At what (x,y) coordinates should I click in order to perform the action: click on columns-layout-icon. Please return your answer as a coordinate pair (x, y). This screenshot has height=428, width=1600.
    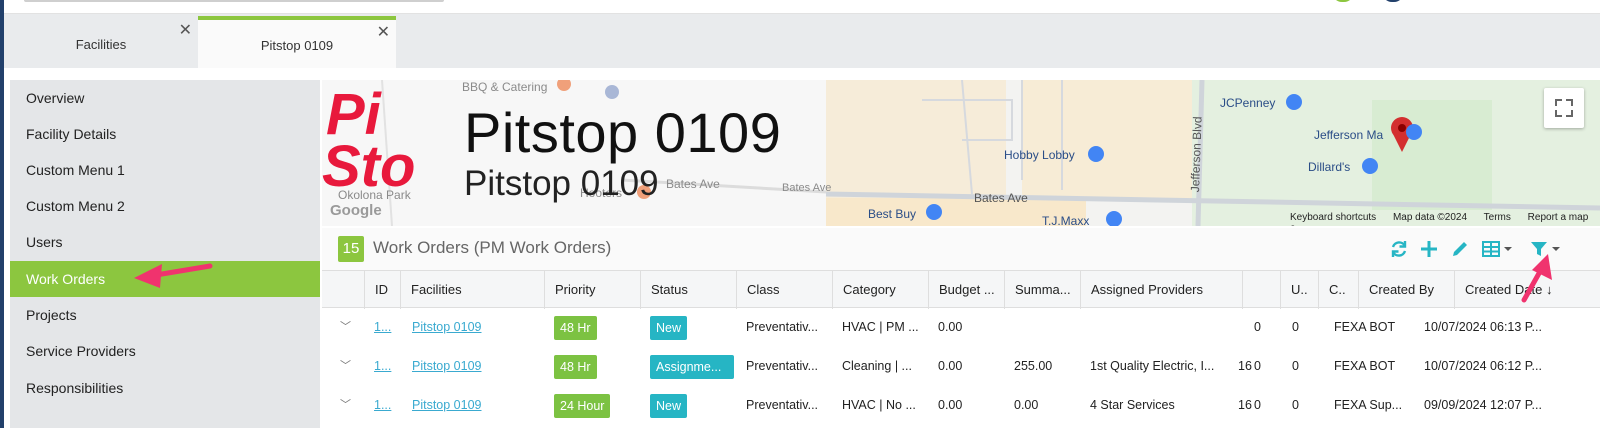
    Looking at the image, I should click on (1498, 249).